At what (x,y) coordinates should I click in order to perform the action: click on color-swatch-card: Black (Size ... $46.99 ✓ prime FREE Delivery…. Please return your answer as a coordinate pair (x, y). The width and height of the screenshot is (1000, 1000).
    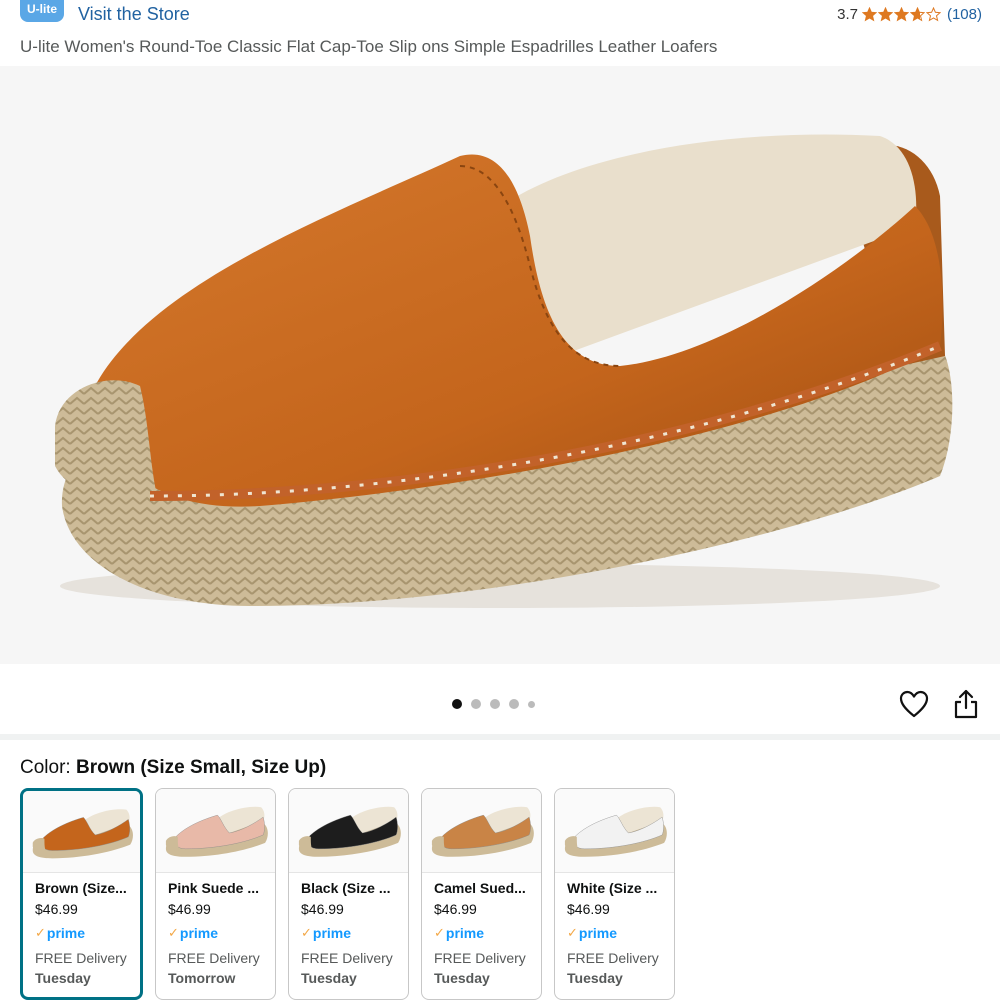
    Looking at the image, I should click on (348, 894).